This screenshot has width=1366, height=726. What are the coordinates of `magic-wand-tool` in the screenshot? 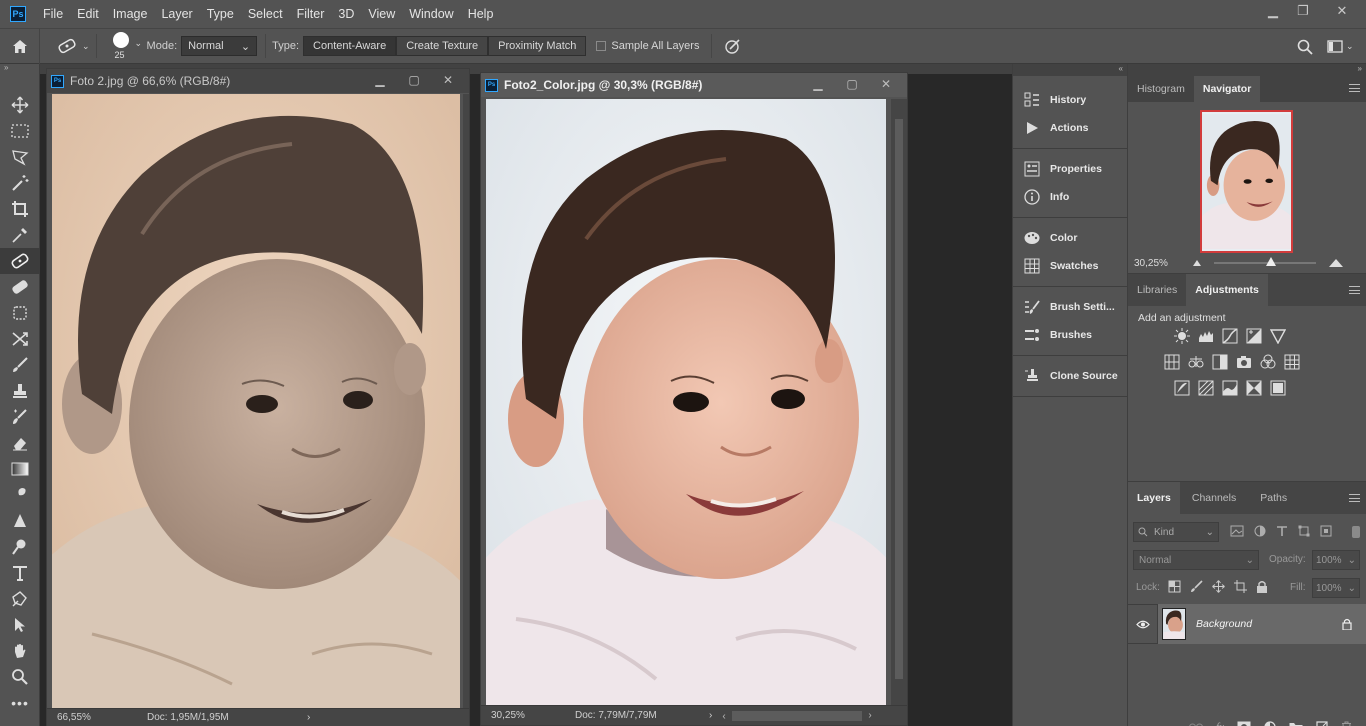 It's located at (20, 183).